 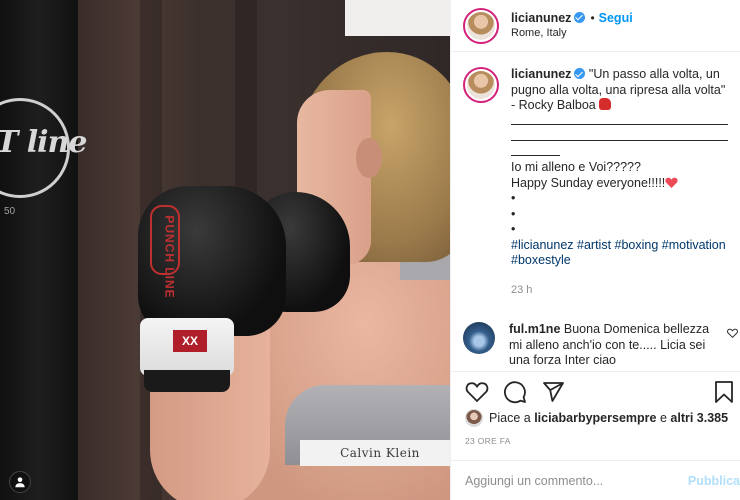 I want to click on glove-cuff-logo: XX, so click(x=190, y=341).